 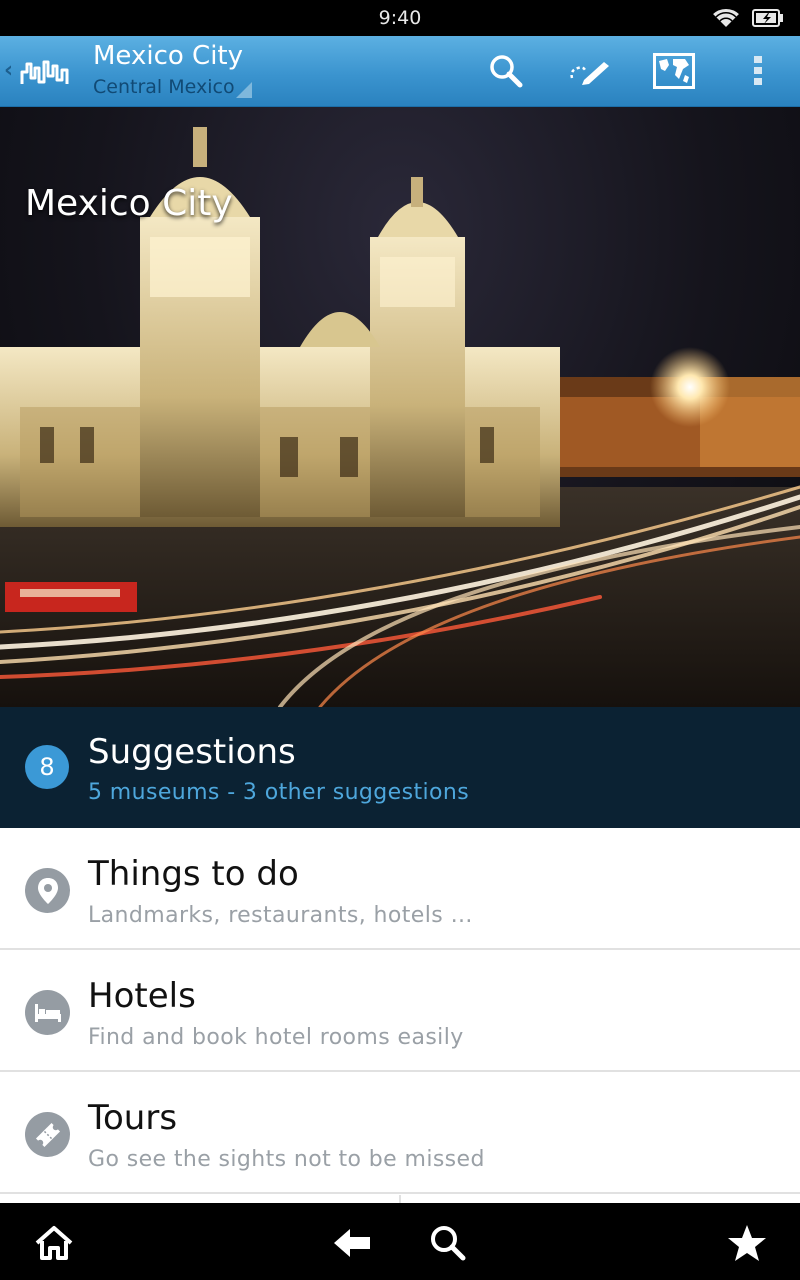 I want to click on hotels-title: Hotels, so click(x=142, y=996).